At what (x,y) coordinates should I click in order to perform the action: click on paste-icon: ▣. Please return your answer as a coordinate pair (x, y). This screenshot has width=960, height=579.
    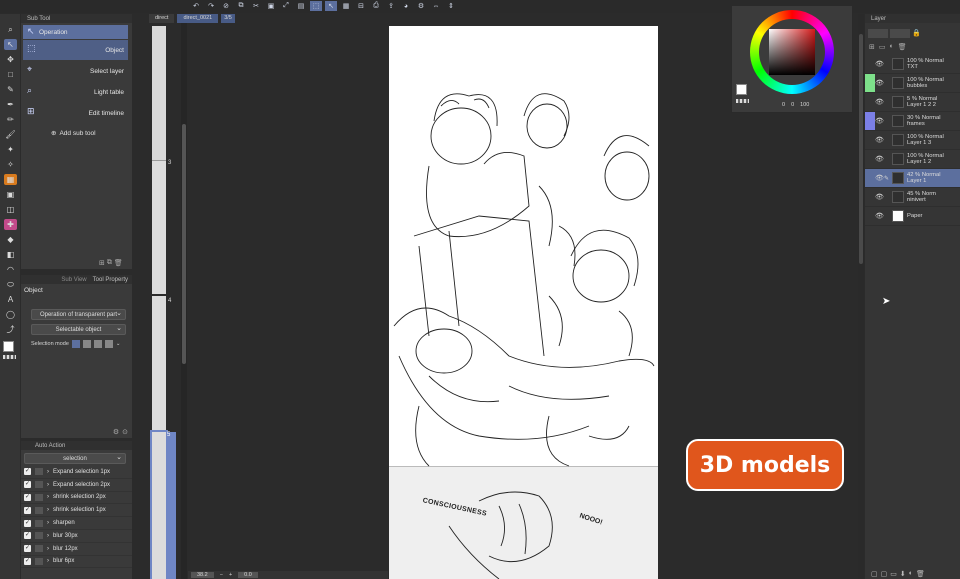
    Looking at the image, I should click on (271, 6).